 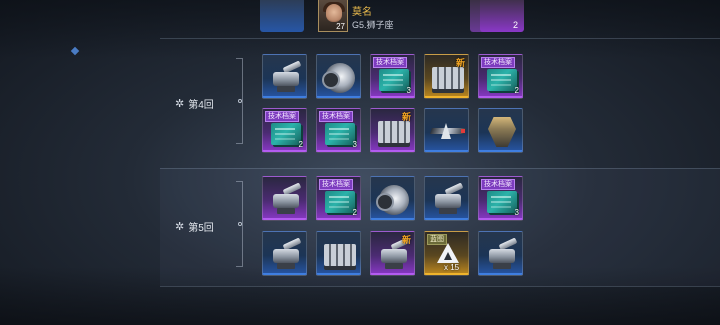 What do you see at coordinates (452, 267) in the screenshot?
I see `item-count: x 15` at bounding box center [452, 267].